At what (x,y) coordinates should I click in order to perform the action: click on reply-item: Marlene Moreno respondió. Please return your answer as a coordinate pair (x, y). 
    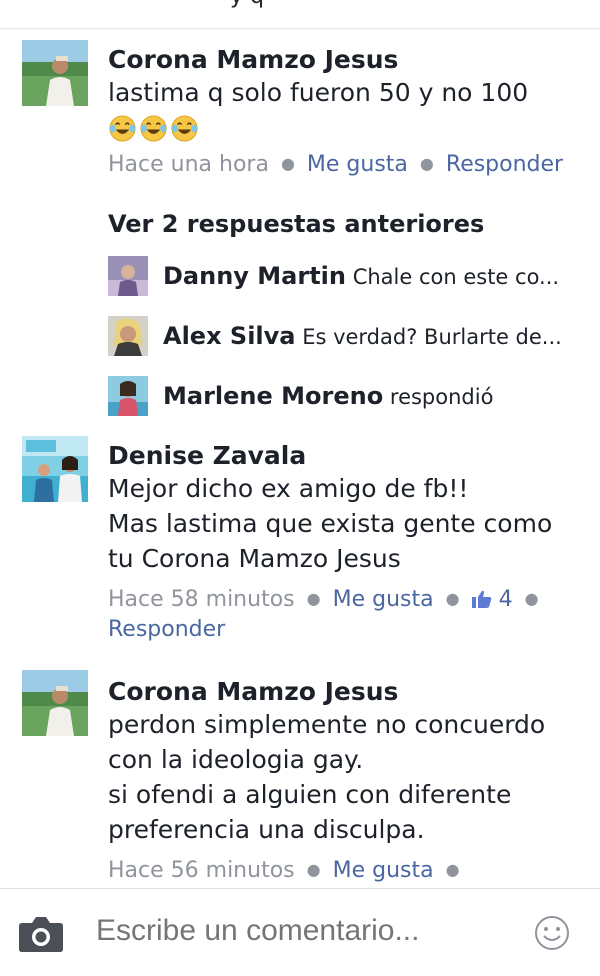
    Looking at the image, I should click on (343, 397).